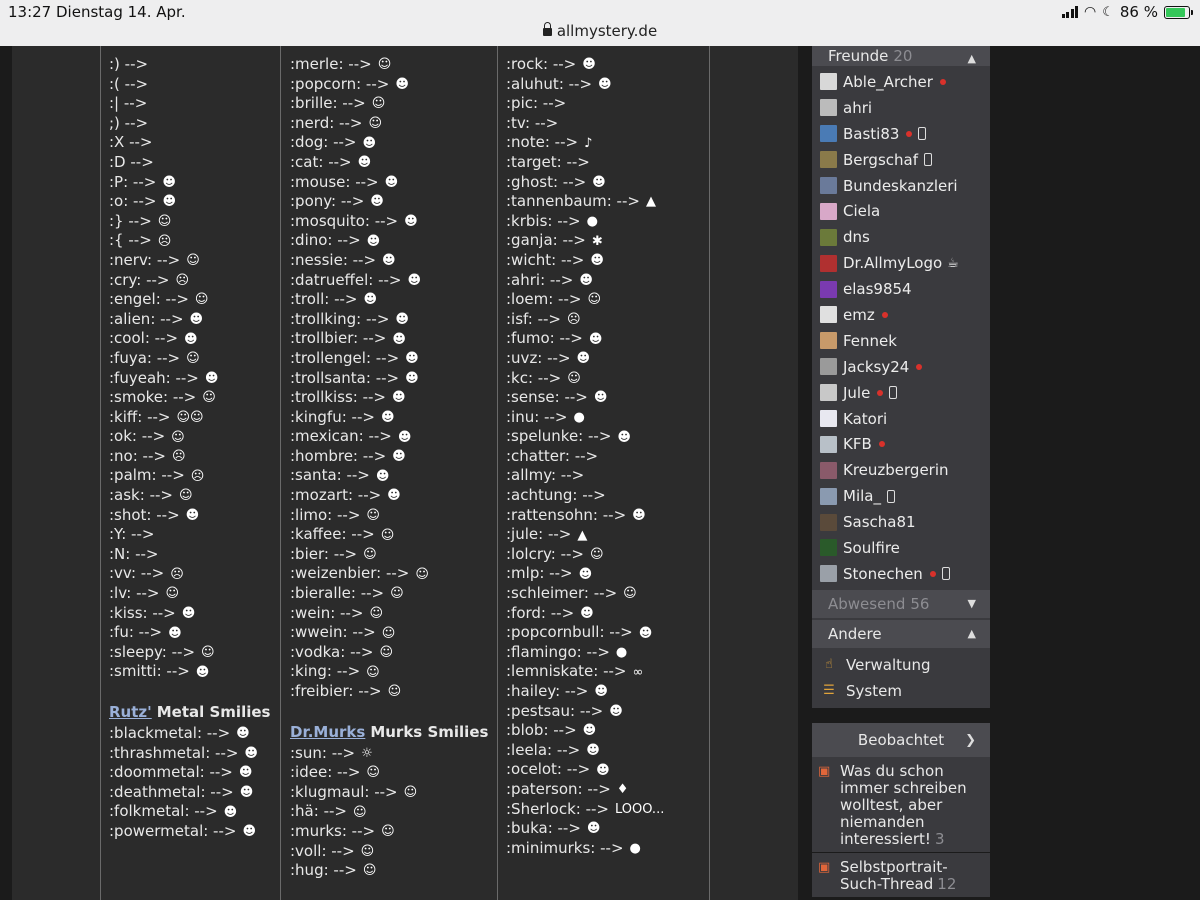 This screenshot has height=900, width=1200. Describe the element at coordinates (901, 56) in the screenshot. I see `friends-header: Freunde 20 ▲` at that location.